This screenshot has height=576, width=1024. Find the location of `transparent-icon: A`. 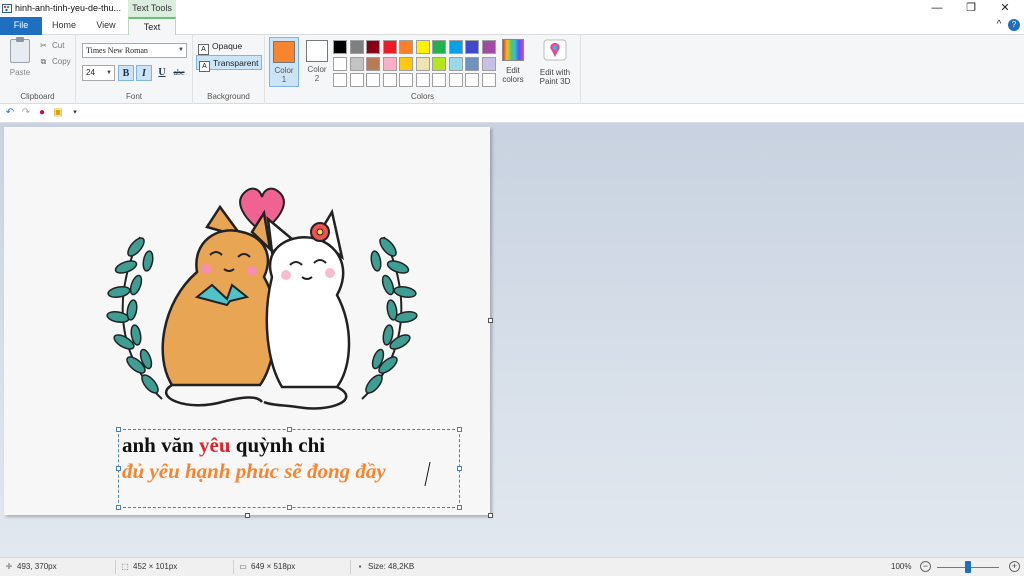

transparent-icon: A is located at coordinates (204, 66).